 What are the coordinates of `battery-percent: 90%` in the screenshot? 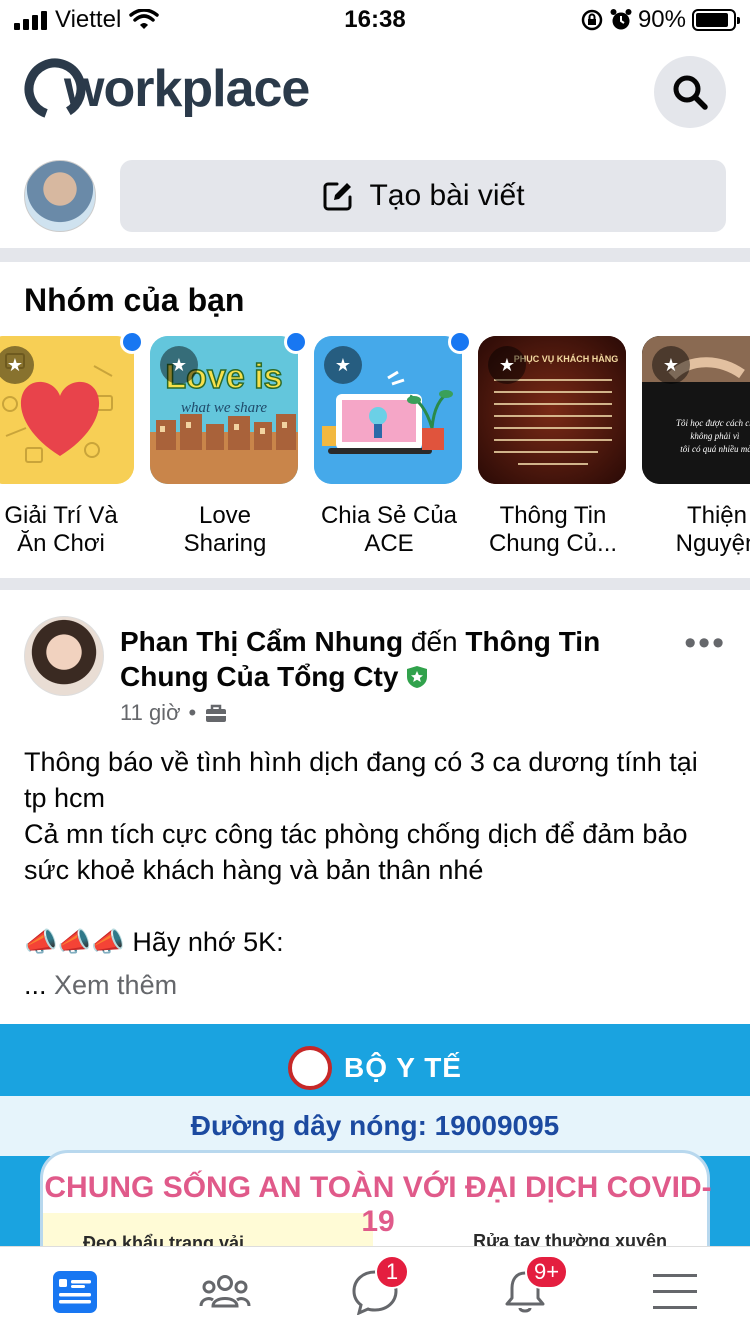 It's located at (661, 19).